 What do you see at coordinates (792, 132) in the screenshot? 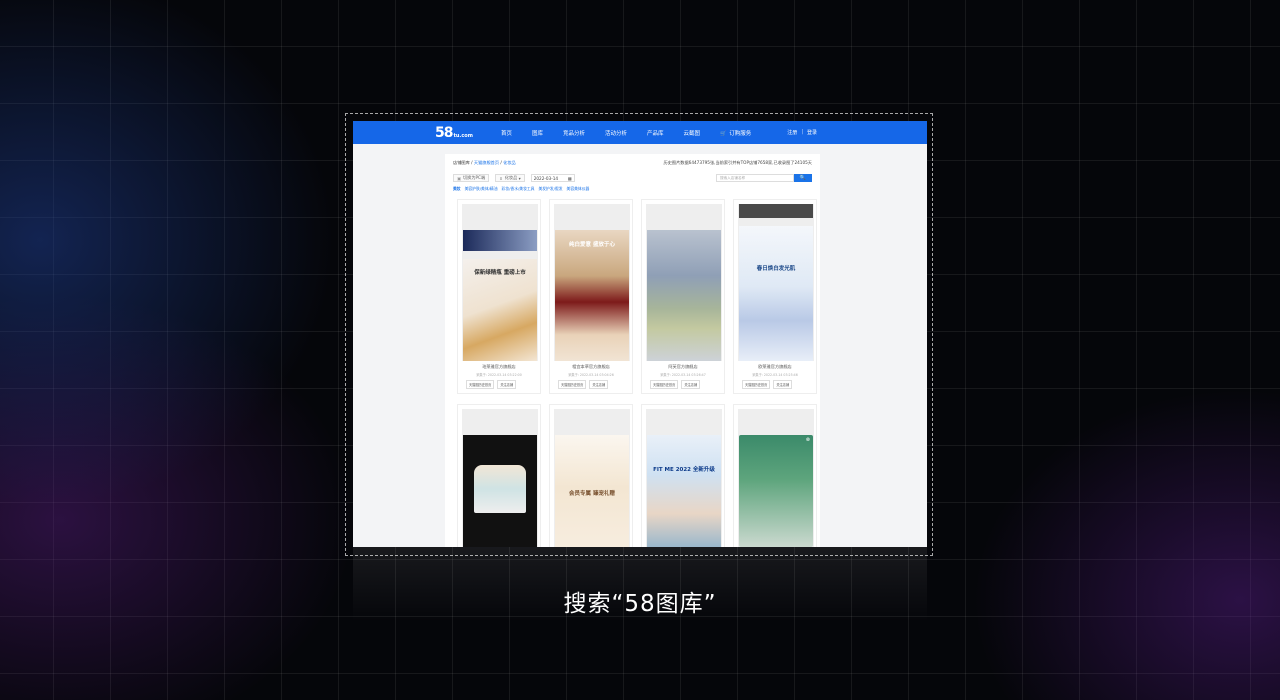
I see `register-link: 注册` at bounding box center [792, 132].